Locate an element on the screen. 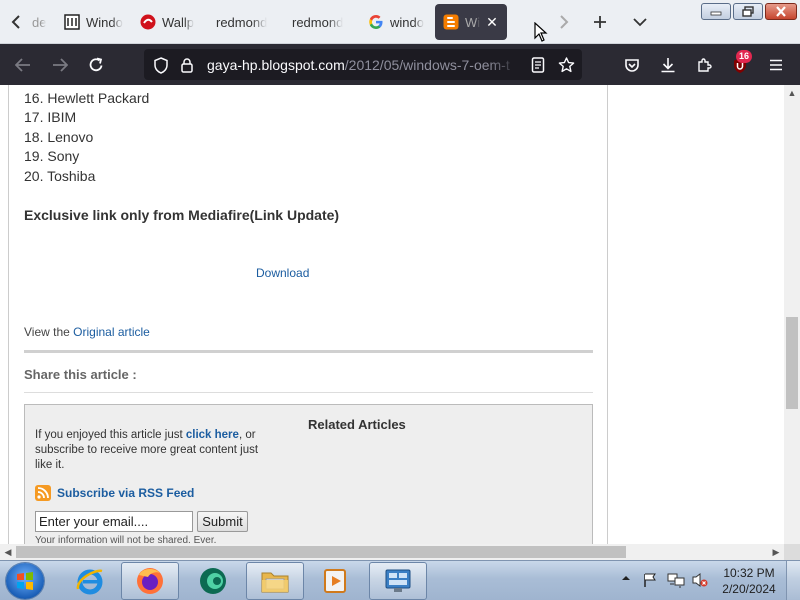 The height and width of the screenshot is (600, 800). reload-button is located at coordinates (96, 65).